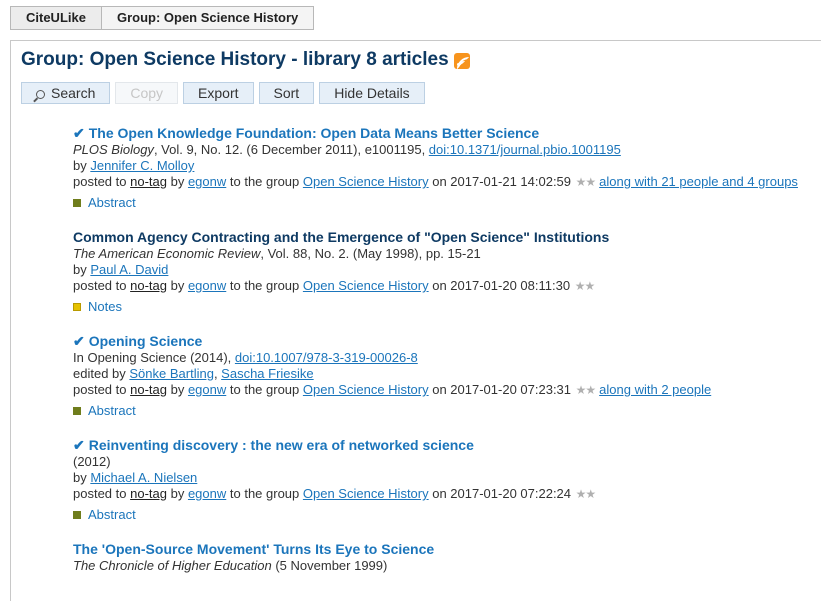 Image resolution: width=821 pixels, height=601 pixels. What do you see at coordinates (500, 181) in the screenshot?
I see `posted-date: on 2017-01-21 14:02:59` at bounding box center [500, 181].